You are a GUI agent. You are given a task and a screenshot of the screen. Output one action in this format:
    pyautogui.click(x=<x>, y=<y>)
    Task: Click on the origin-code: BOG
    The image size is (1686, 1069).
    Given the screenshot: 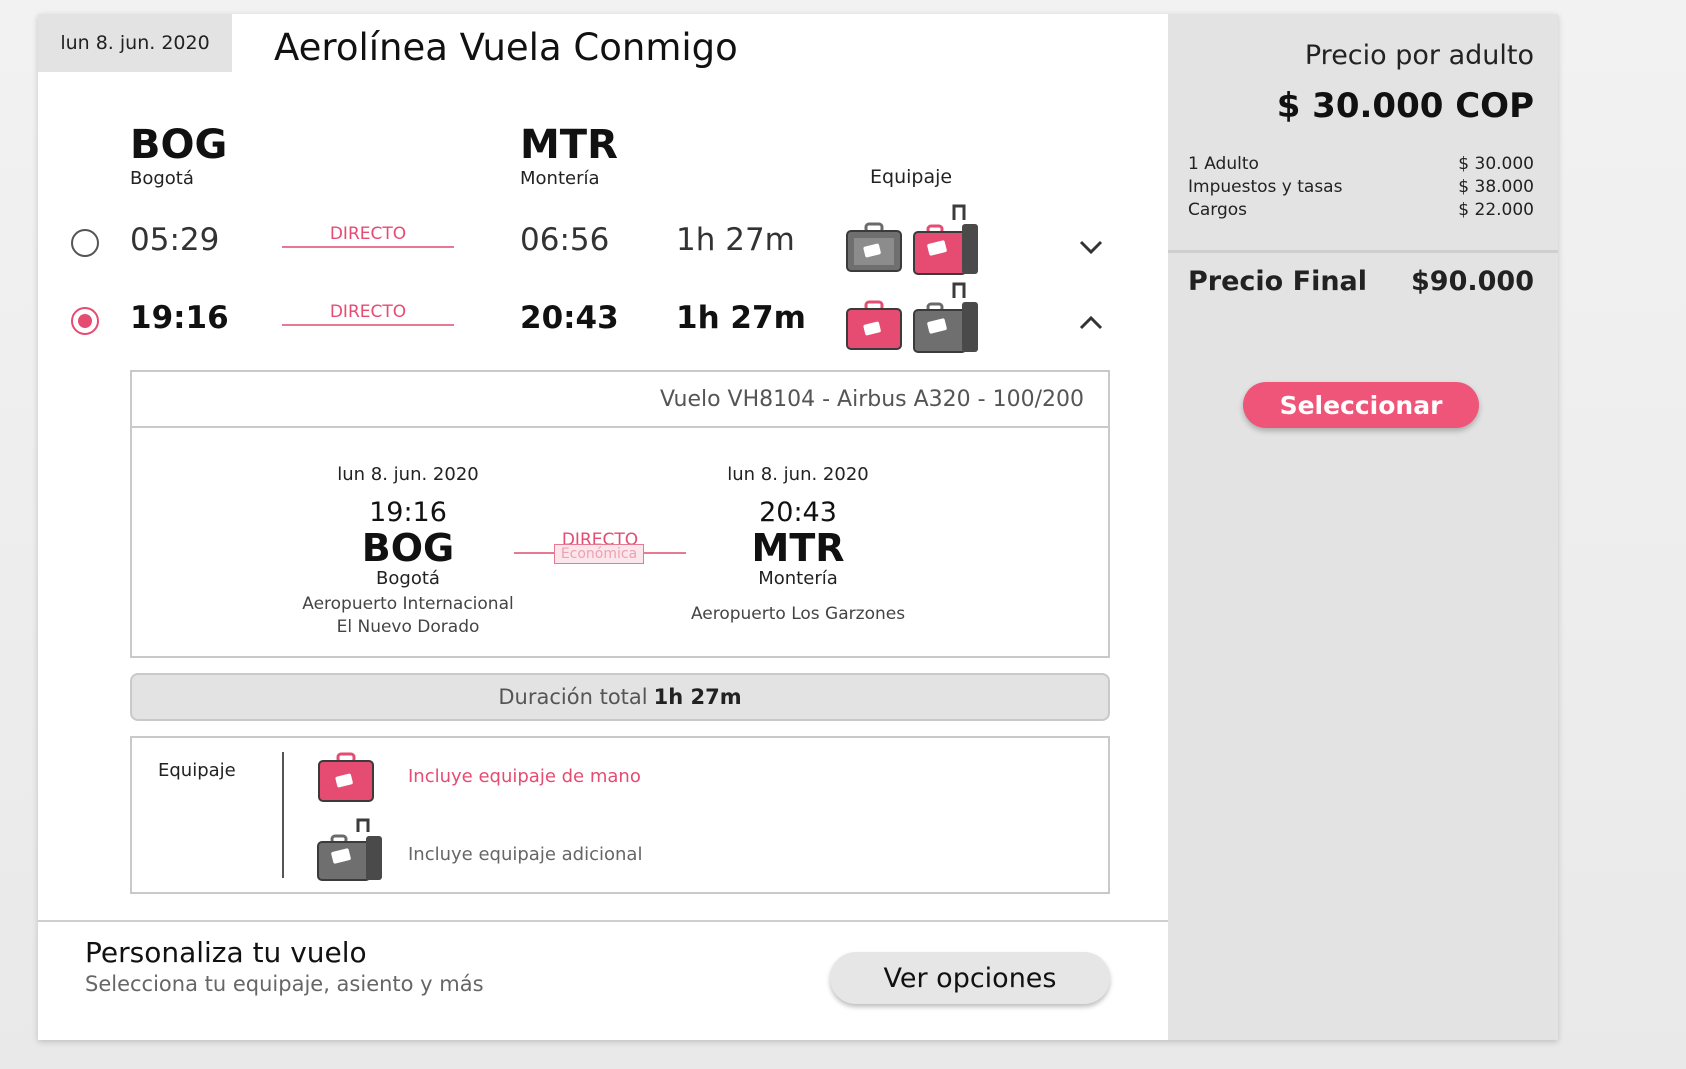 What is the action you would take?
    pyautogui.click(x=179, y=145)
    